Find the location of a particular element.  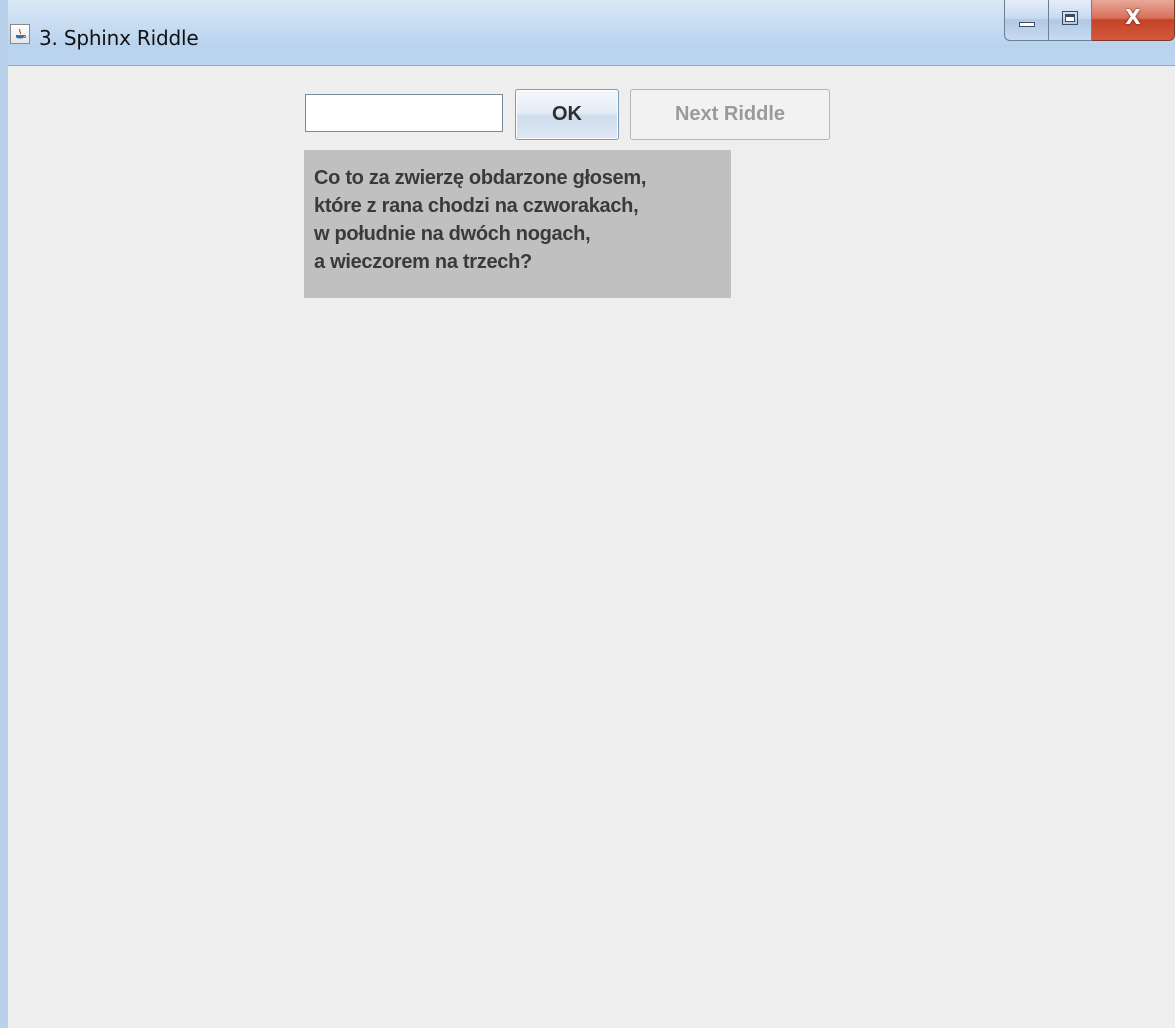

maximize-icon is located at coordinates (1070, 18).